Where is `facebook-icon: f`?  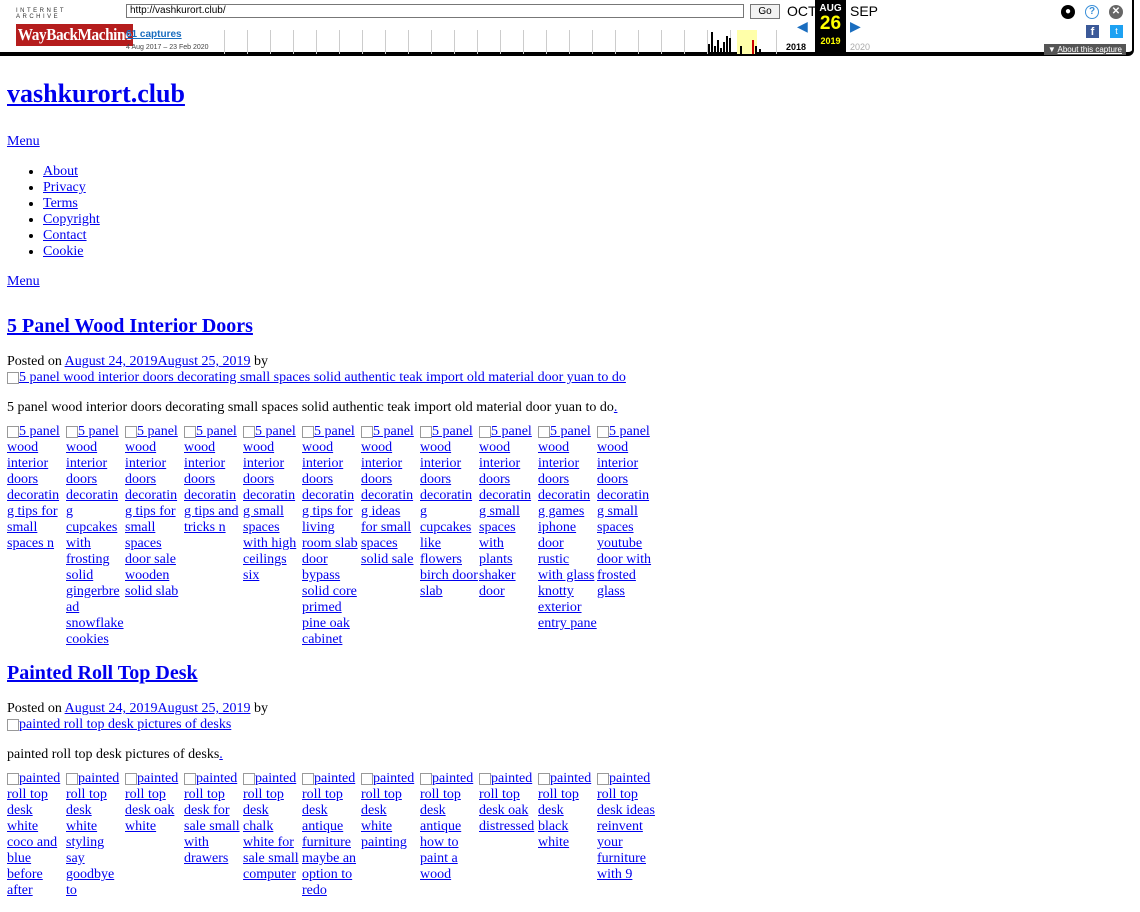
facebook-icon: f is located at coordinates (1092, 31).